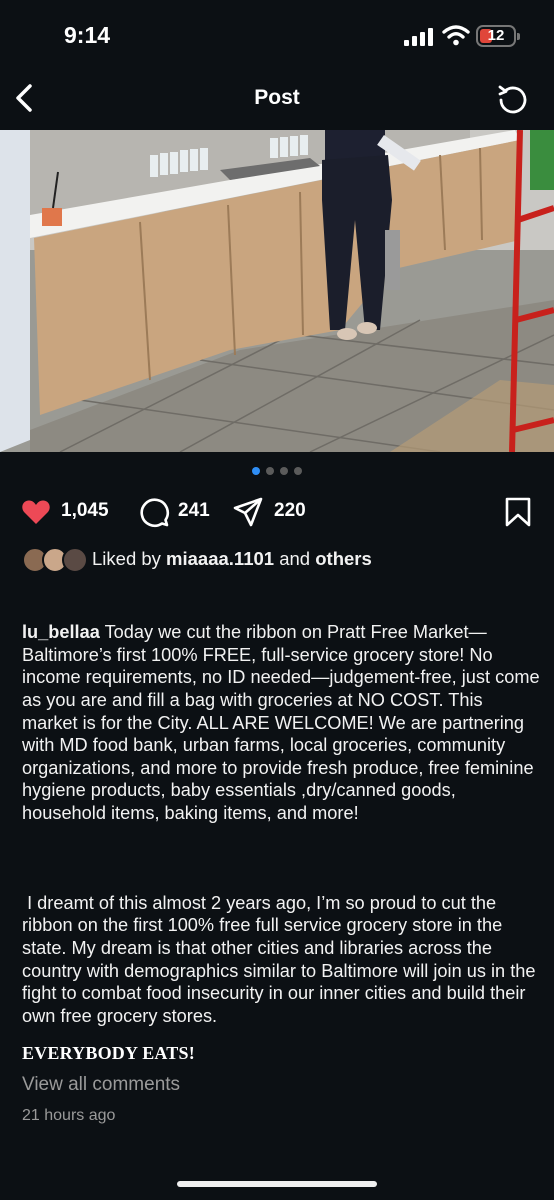 The width and height of the screenshot is (554, 1200). I want to click on caption-closing: EVERYBODY EATS!, so click(108, 1053).